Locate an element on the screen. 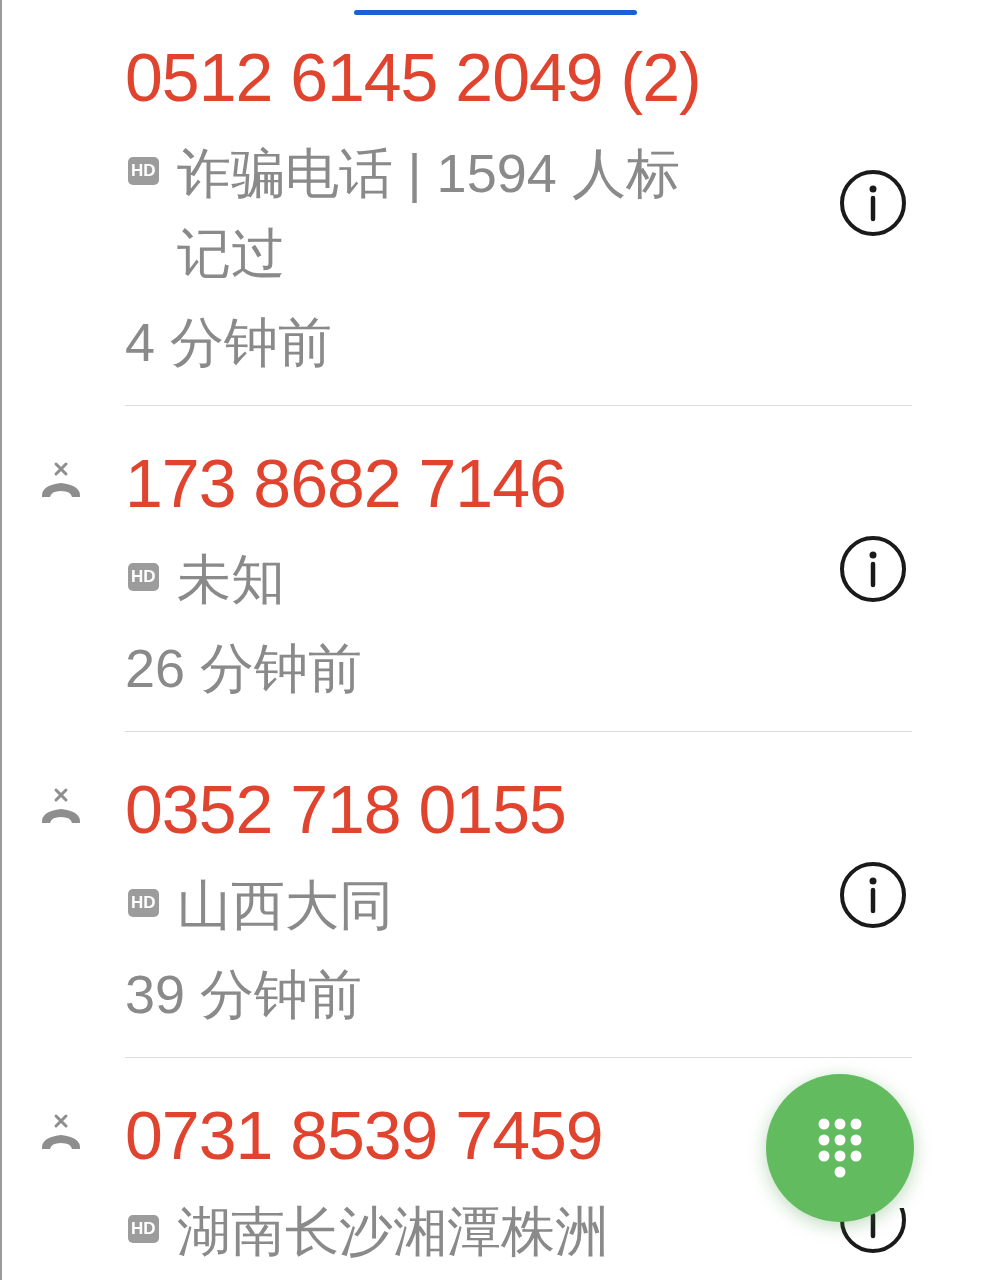  caller-label: 未知 is located at coordinates (230, 579).